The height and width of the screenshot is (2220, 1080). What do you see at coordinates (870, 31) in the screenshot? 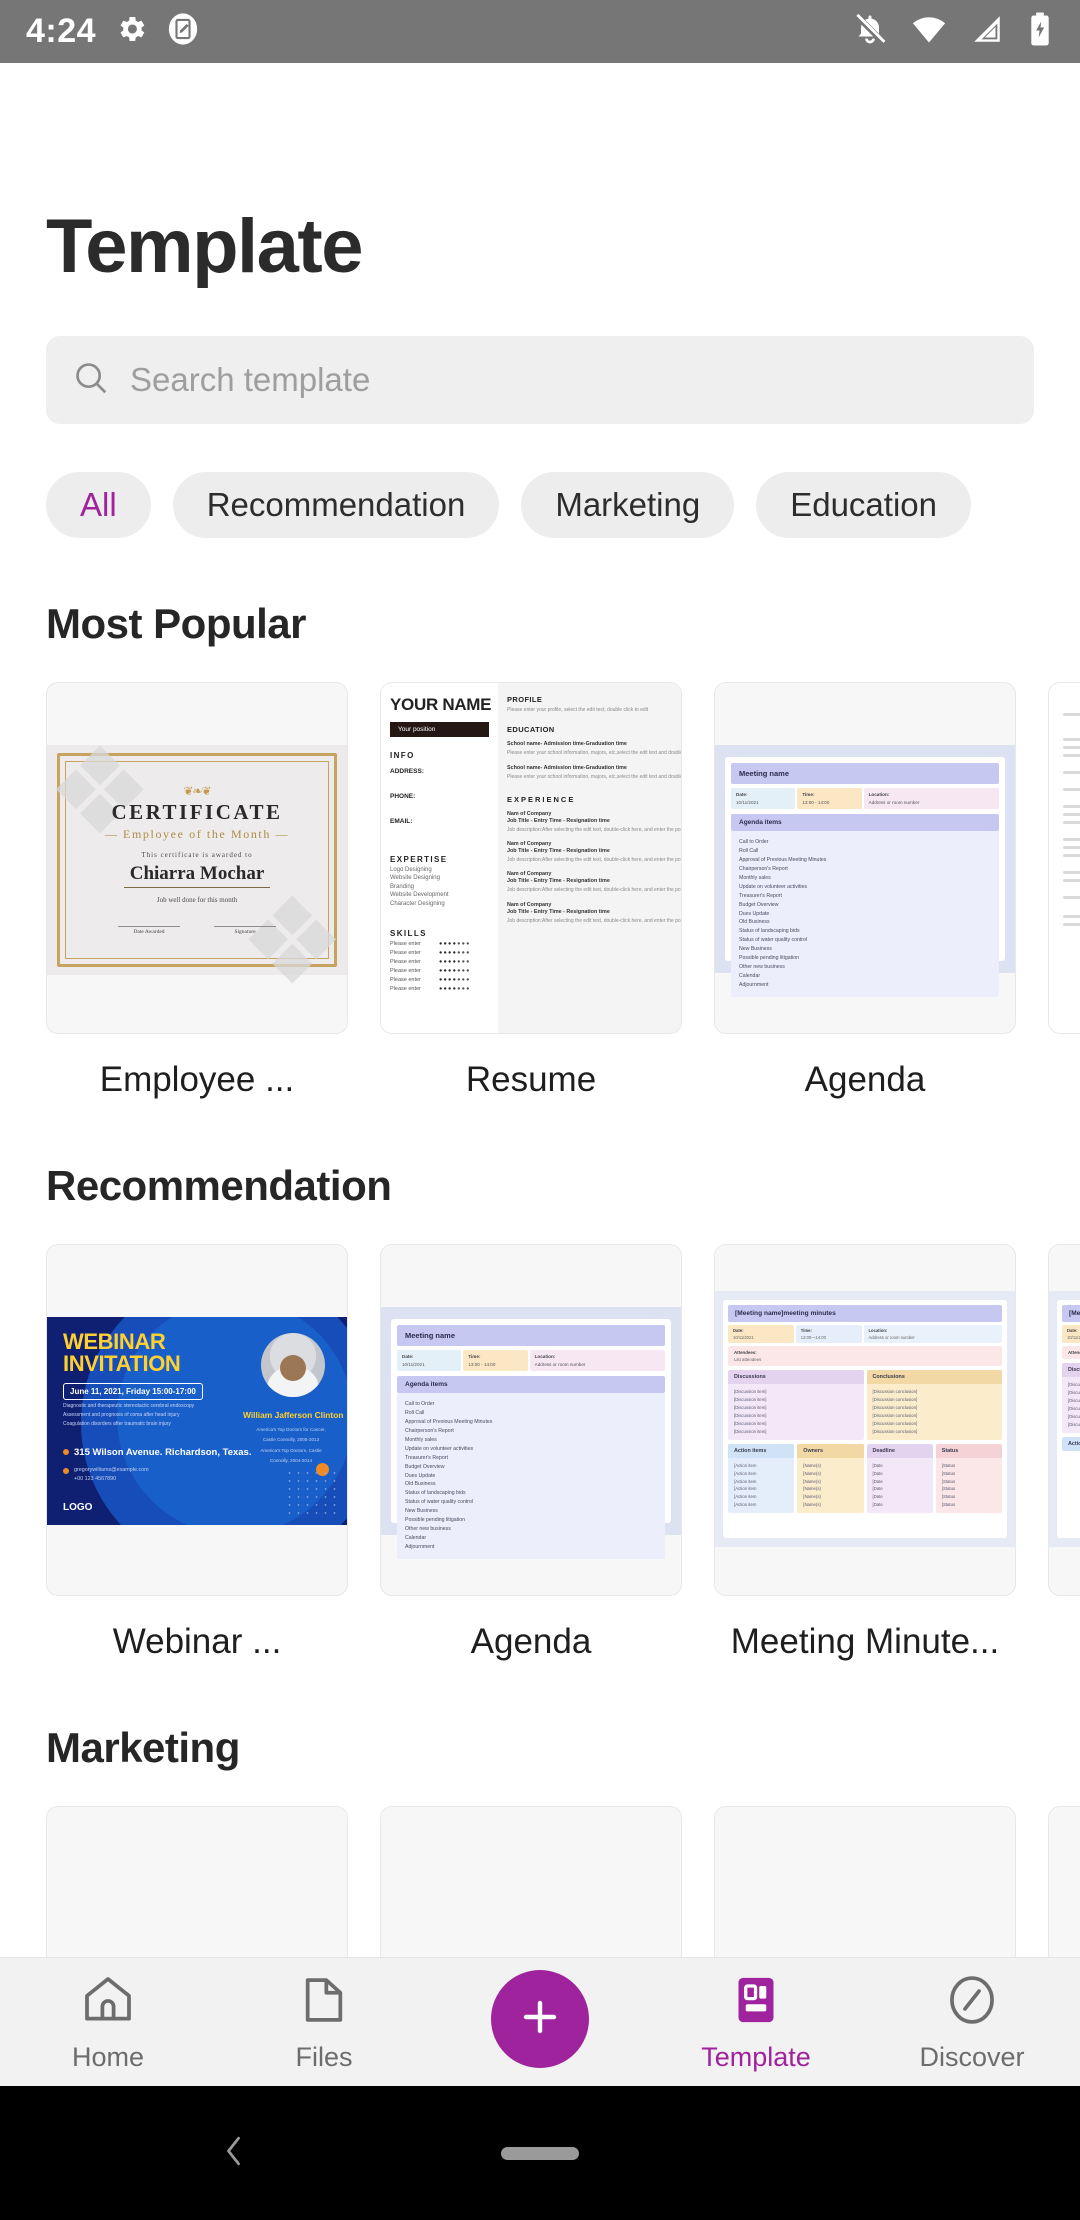
I see `bell-off-icon` at bounding box center [870, 31].